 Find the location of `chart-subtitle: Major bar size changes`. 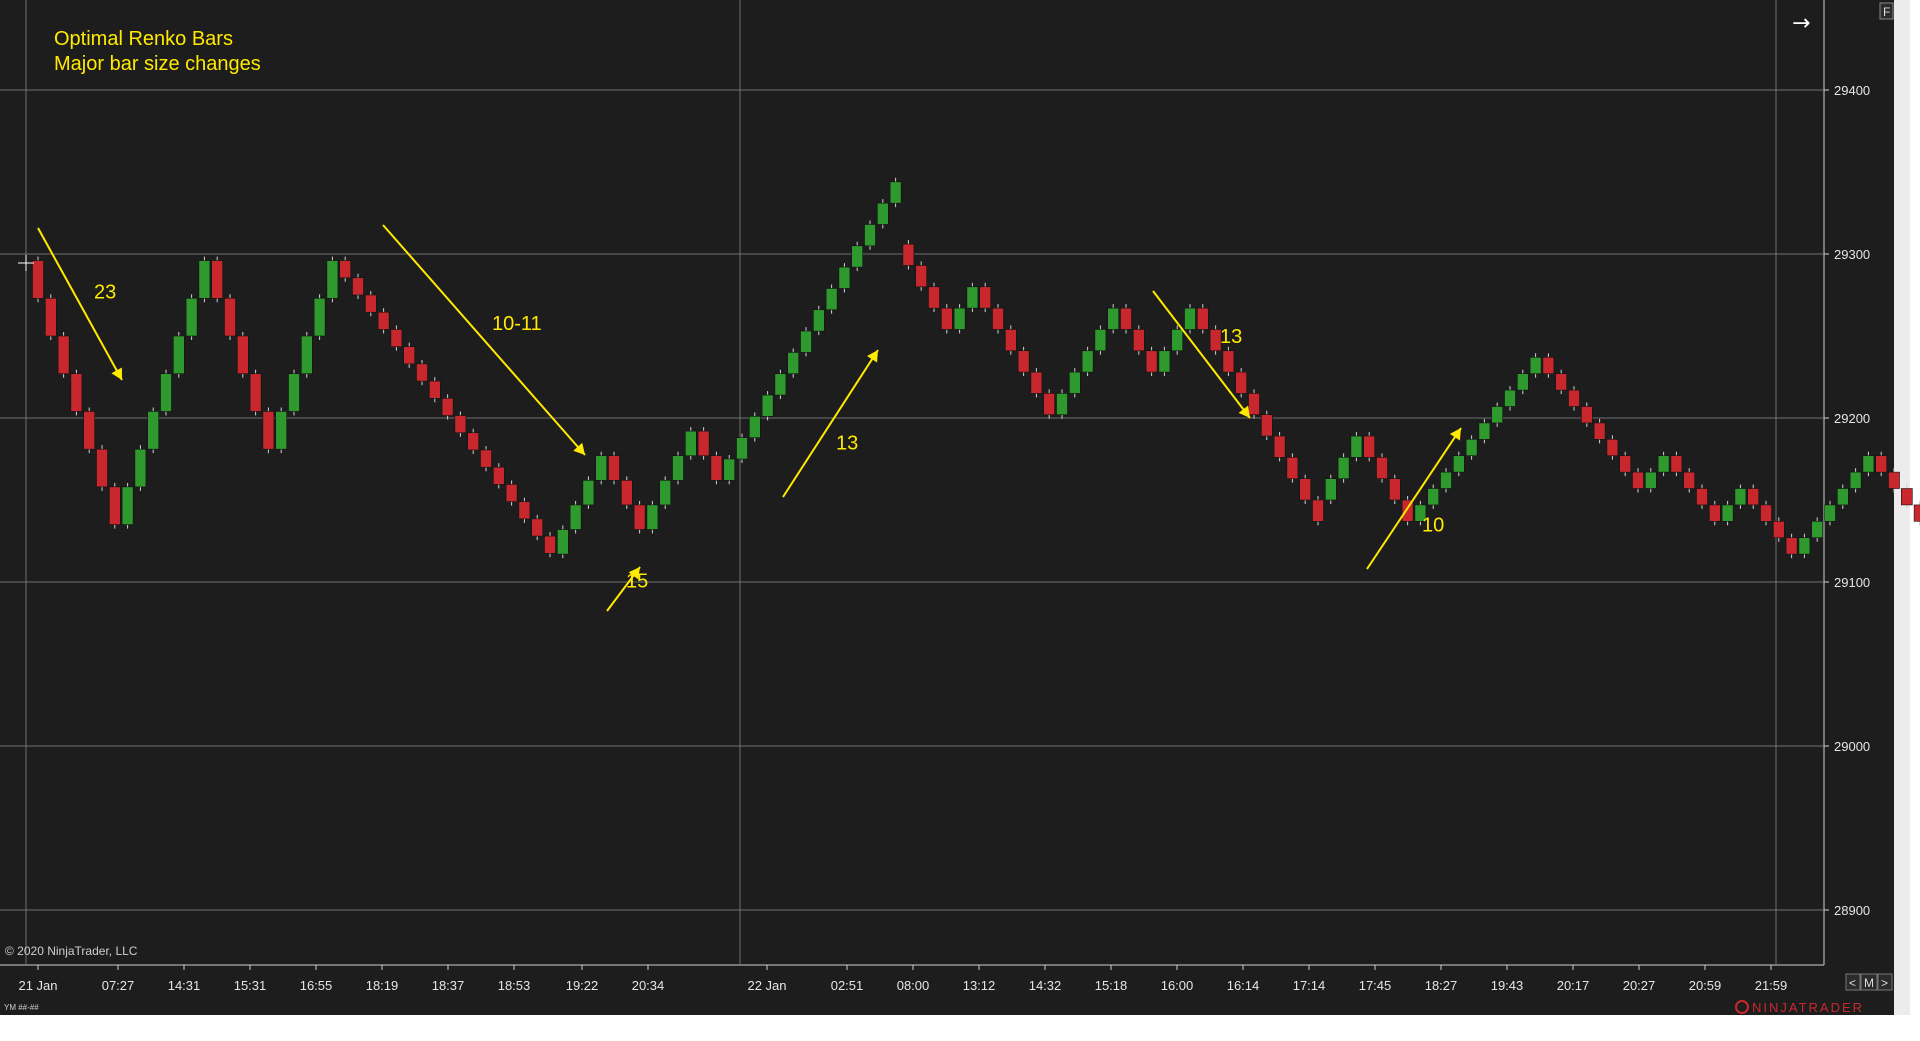

chart-subtitle: Major bar size changes is located at coordinates (157, 64).